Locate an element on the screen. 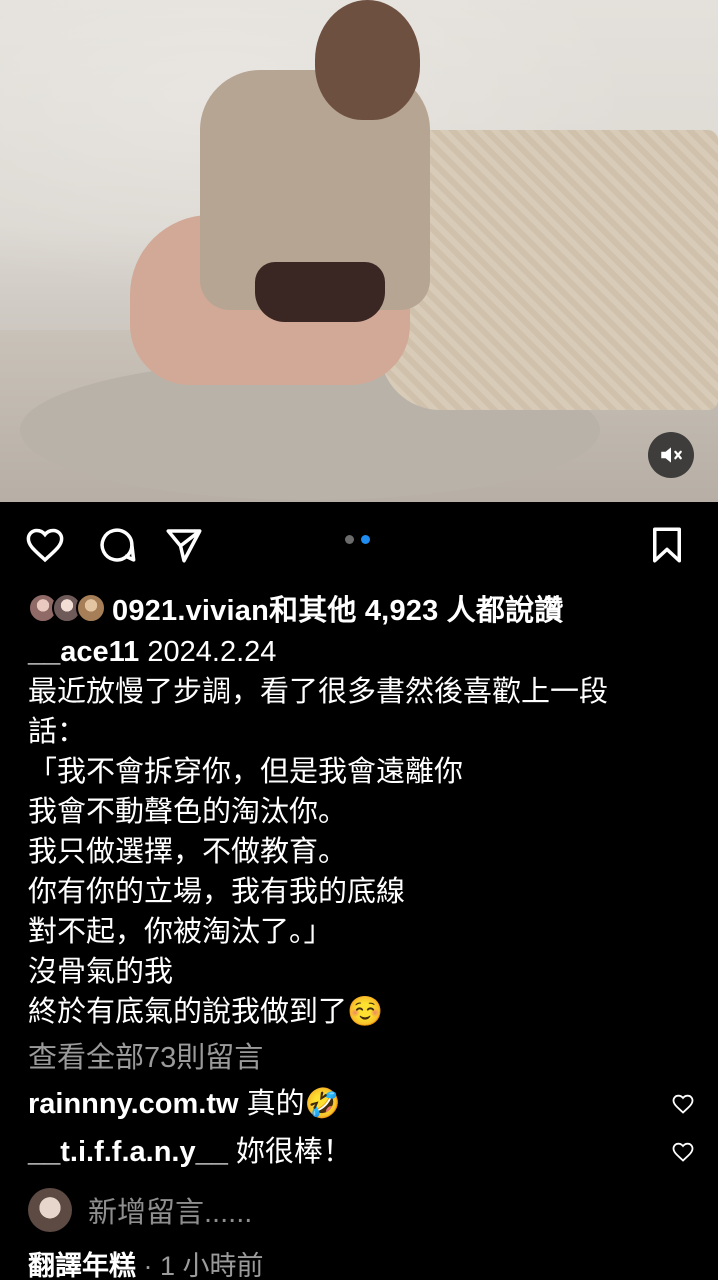 The width and height of the screenshot is (718, 1280). caption-date: 2024.2.24 is located at coordinates (212, 652).